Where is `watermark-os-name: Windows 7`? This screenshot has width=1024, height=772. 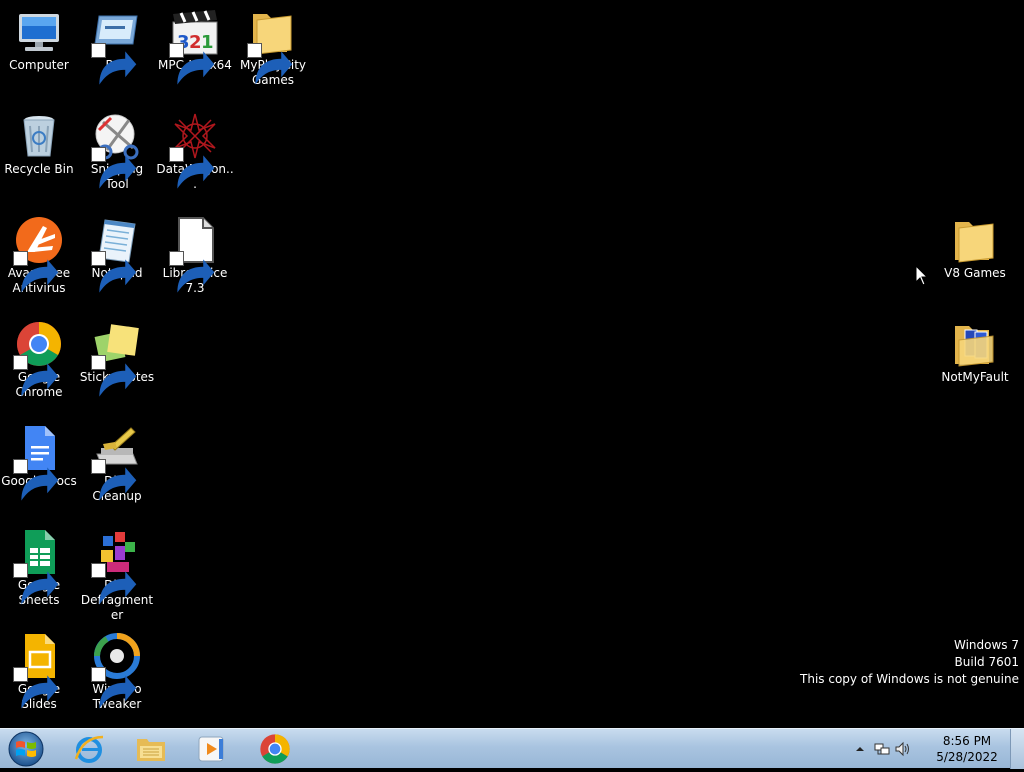
watermark-os-name: Windows 7 is located at coordinates (986, 645).